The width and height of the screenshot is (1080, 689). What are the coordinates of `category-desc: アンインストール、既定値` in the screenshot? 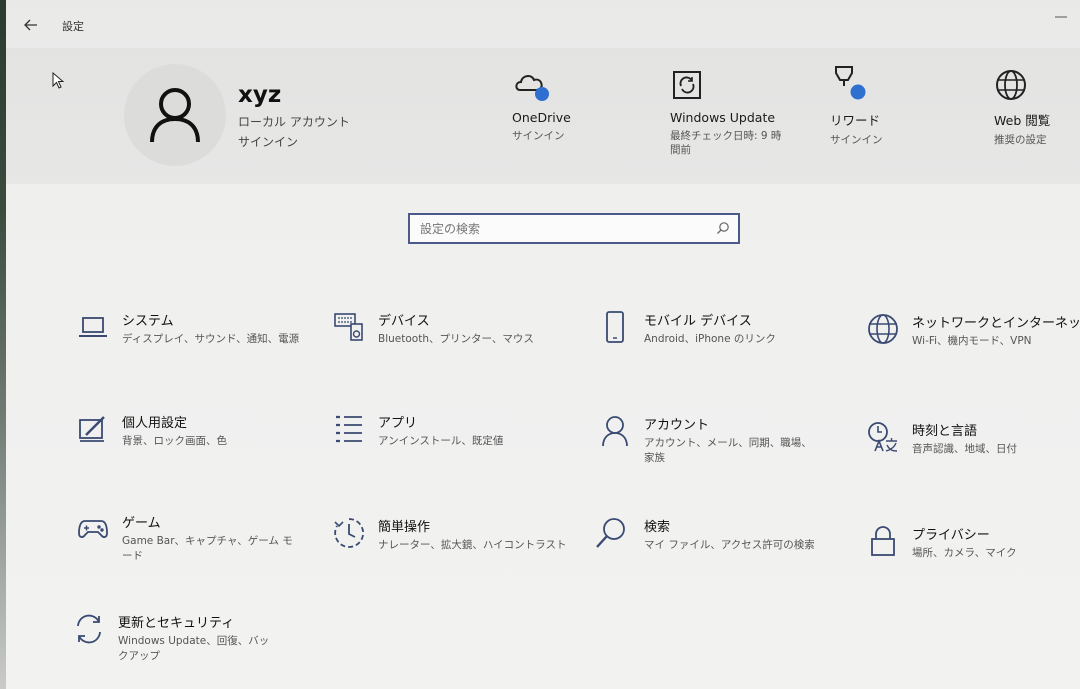 It's located at (441, 441).